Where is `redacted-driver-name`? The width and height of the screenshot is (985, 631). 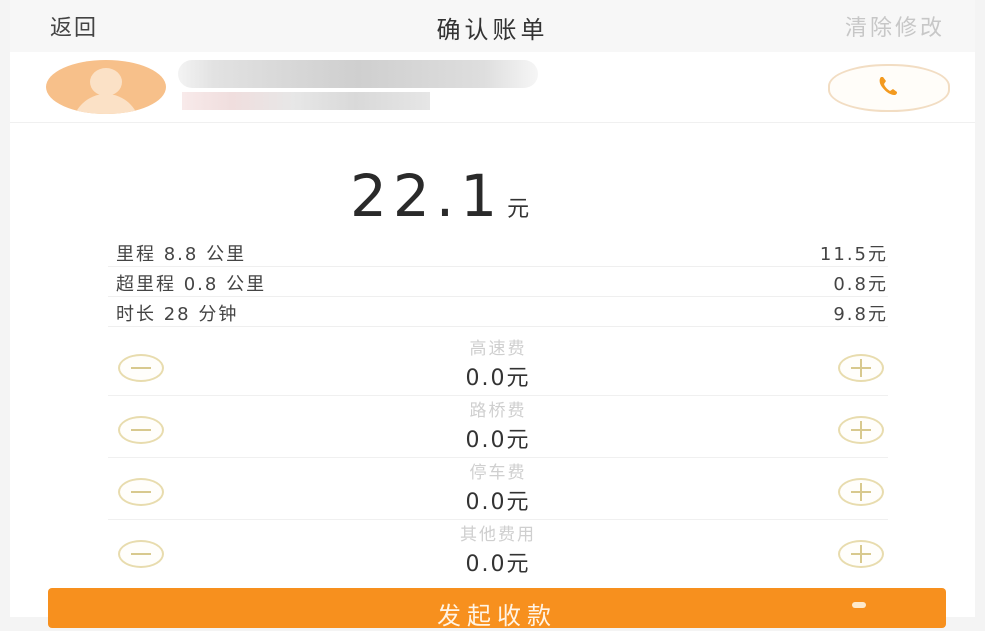
redacted-driver-name is located at coordinates (358, 74).